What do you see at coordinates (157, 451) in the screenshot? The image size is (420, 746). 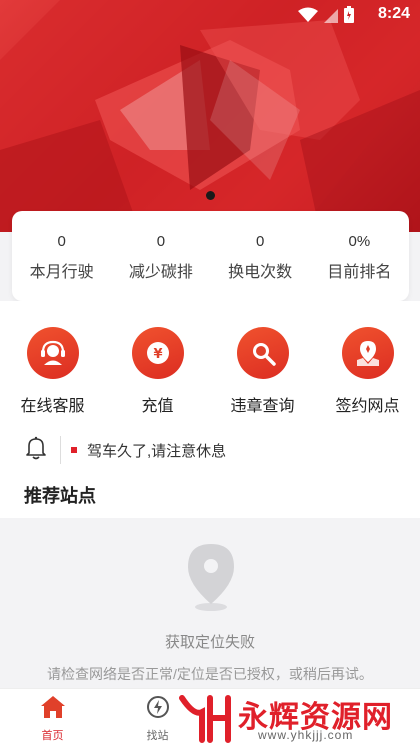 I see `notice-text: 驾车久了,请注意休息` at bounding box center [157, 451].